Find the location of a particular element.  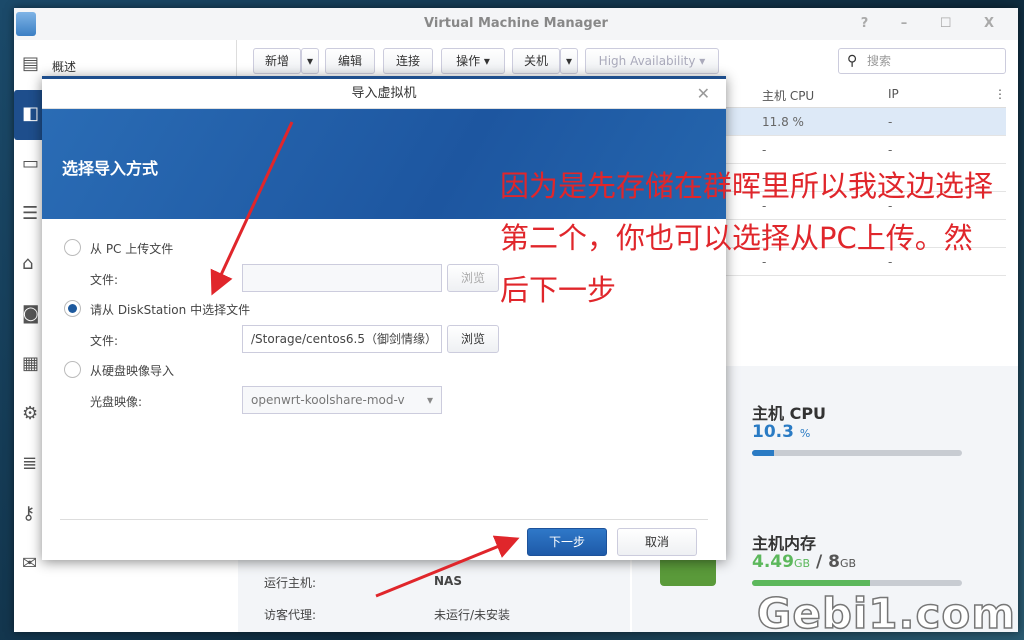

watermark: Gebi1.com is located at coordinates (886, 613).